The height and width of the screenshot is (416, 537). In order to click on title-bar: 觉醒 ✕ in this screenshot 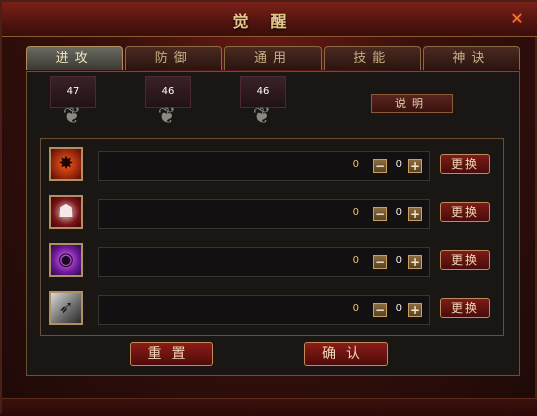, I will do `click(269, 19)`.